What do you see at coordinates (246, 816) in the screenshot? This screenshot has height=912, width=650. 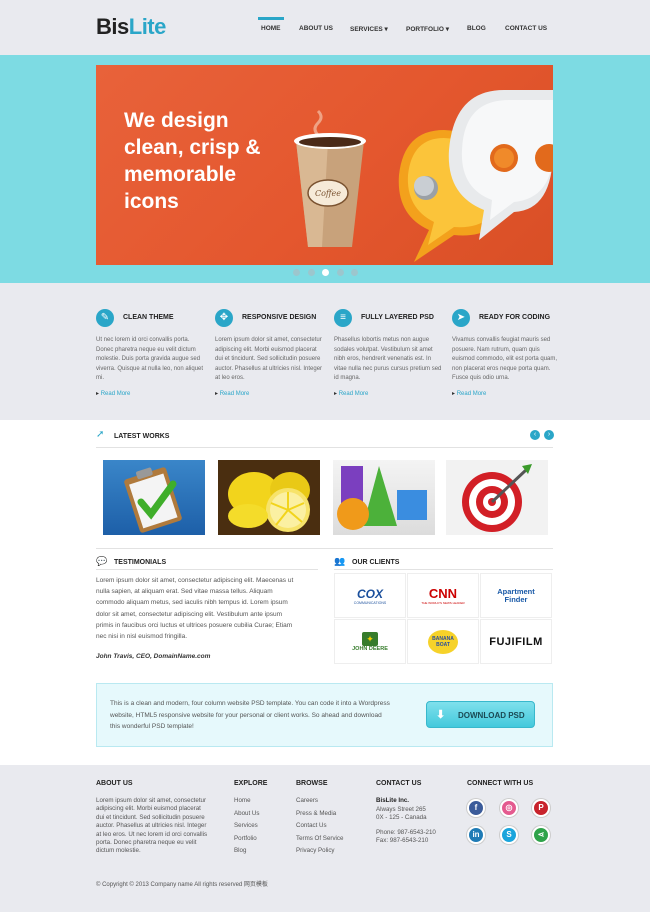 I see `footer-link-about: About Us` at bounding box center [246, 816].